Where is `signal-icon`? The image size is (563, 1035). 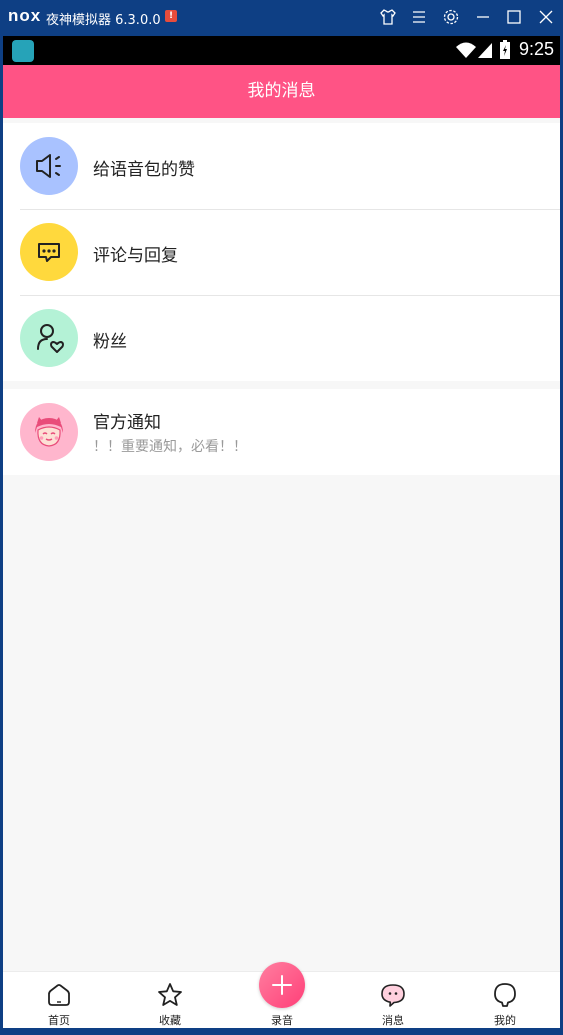
signal-icon is located at coordinates (485, 50).